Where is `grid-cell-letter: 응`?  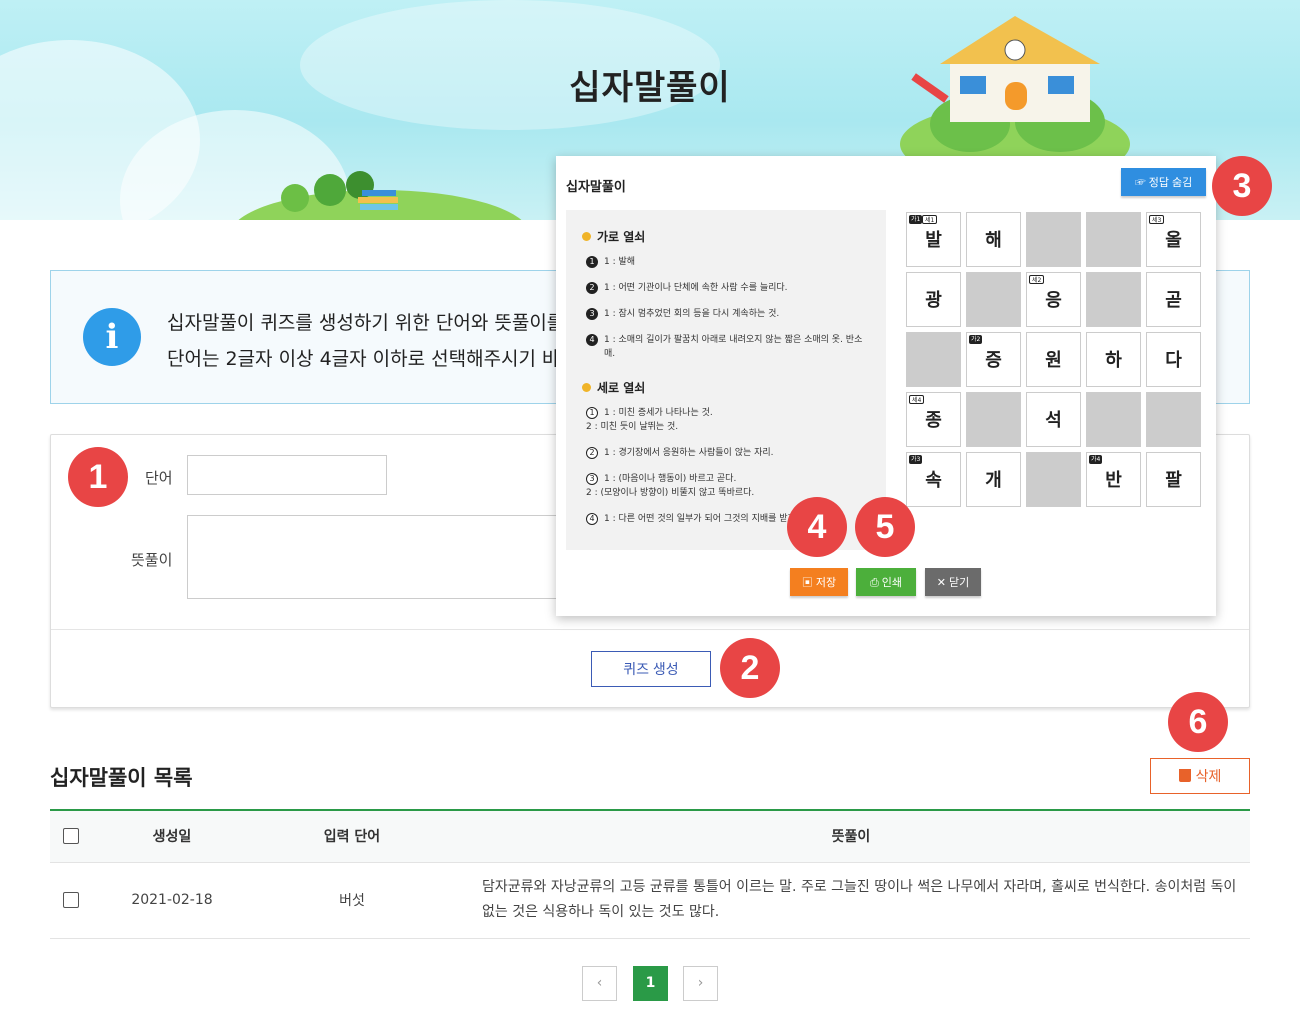
grid-cell-letter: 응 is located at coordinates (1053, 300).